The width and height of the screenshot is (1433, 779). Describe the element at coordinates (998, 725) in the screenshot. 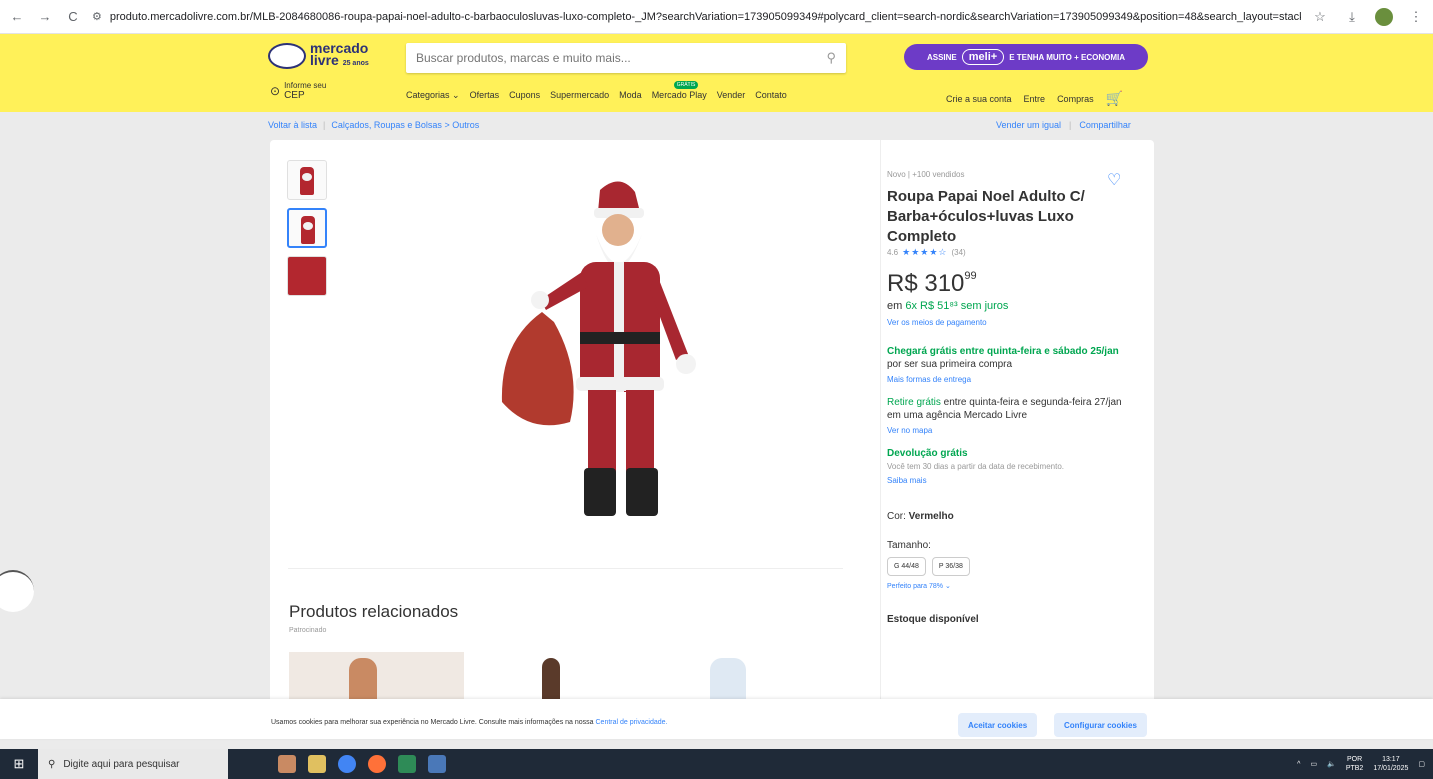

I see `accept-cookies-button: Aceitar cookies` at that location.